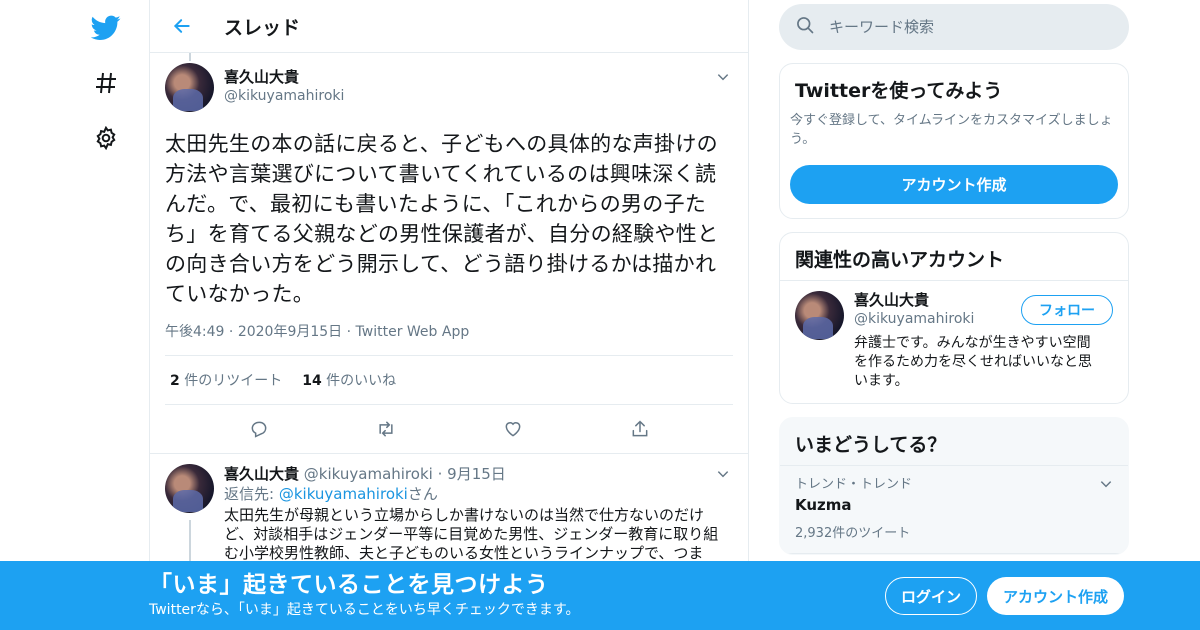 This screenshot has height=630, width=1200. What do you see at coordinates (422, 494) in the screenshot?
I see `reply-to-suffix: さん` at bounding box center [422, 494].